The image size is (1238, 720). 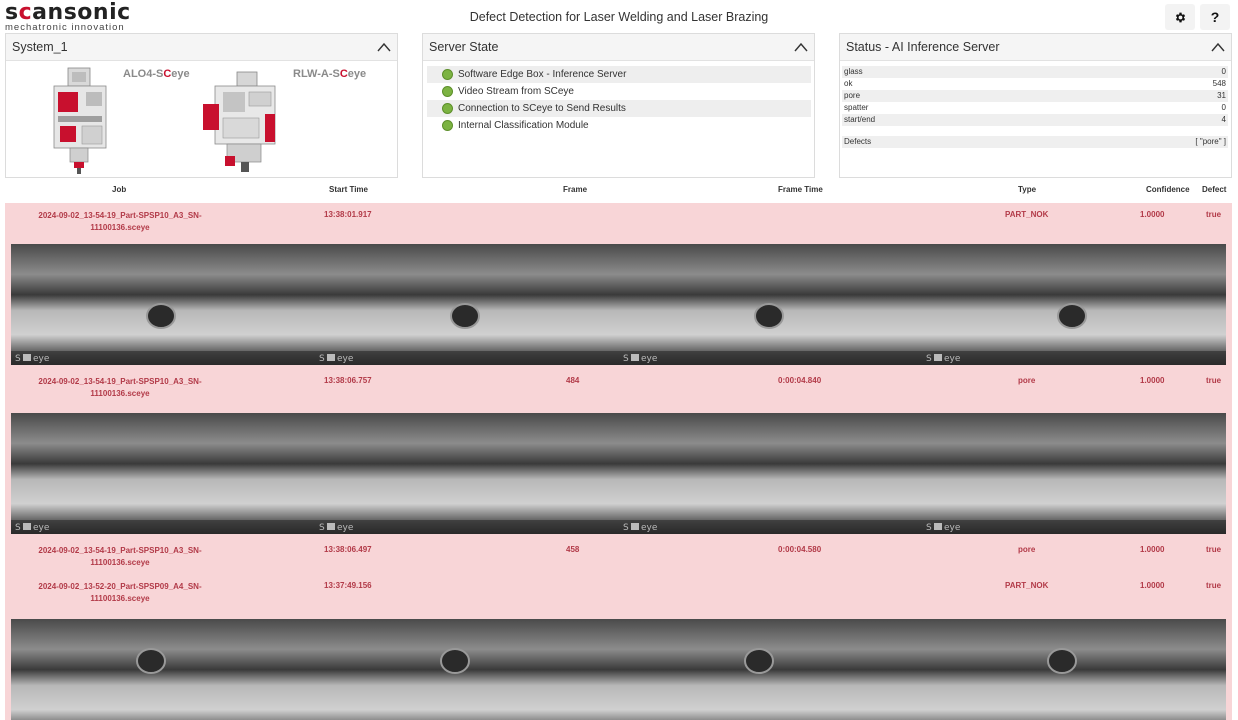 I want to click on frame-cell: 458, so click(x=573, y=549).